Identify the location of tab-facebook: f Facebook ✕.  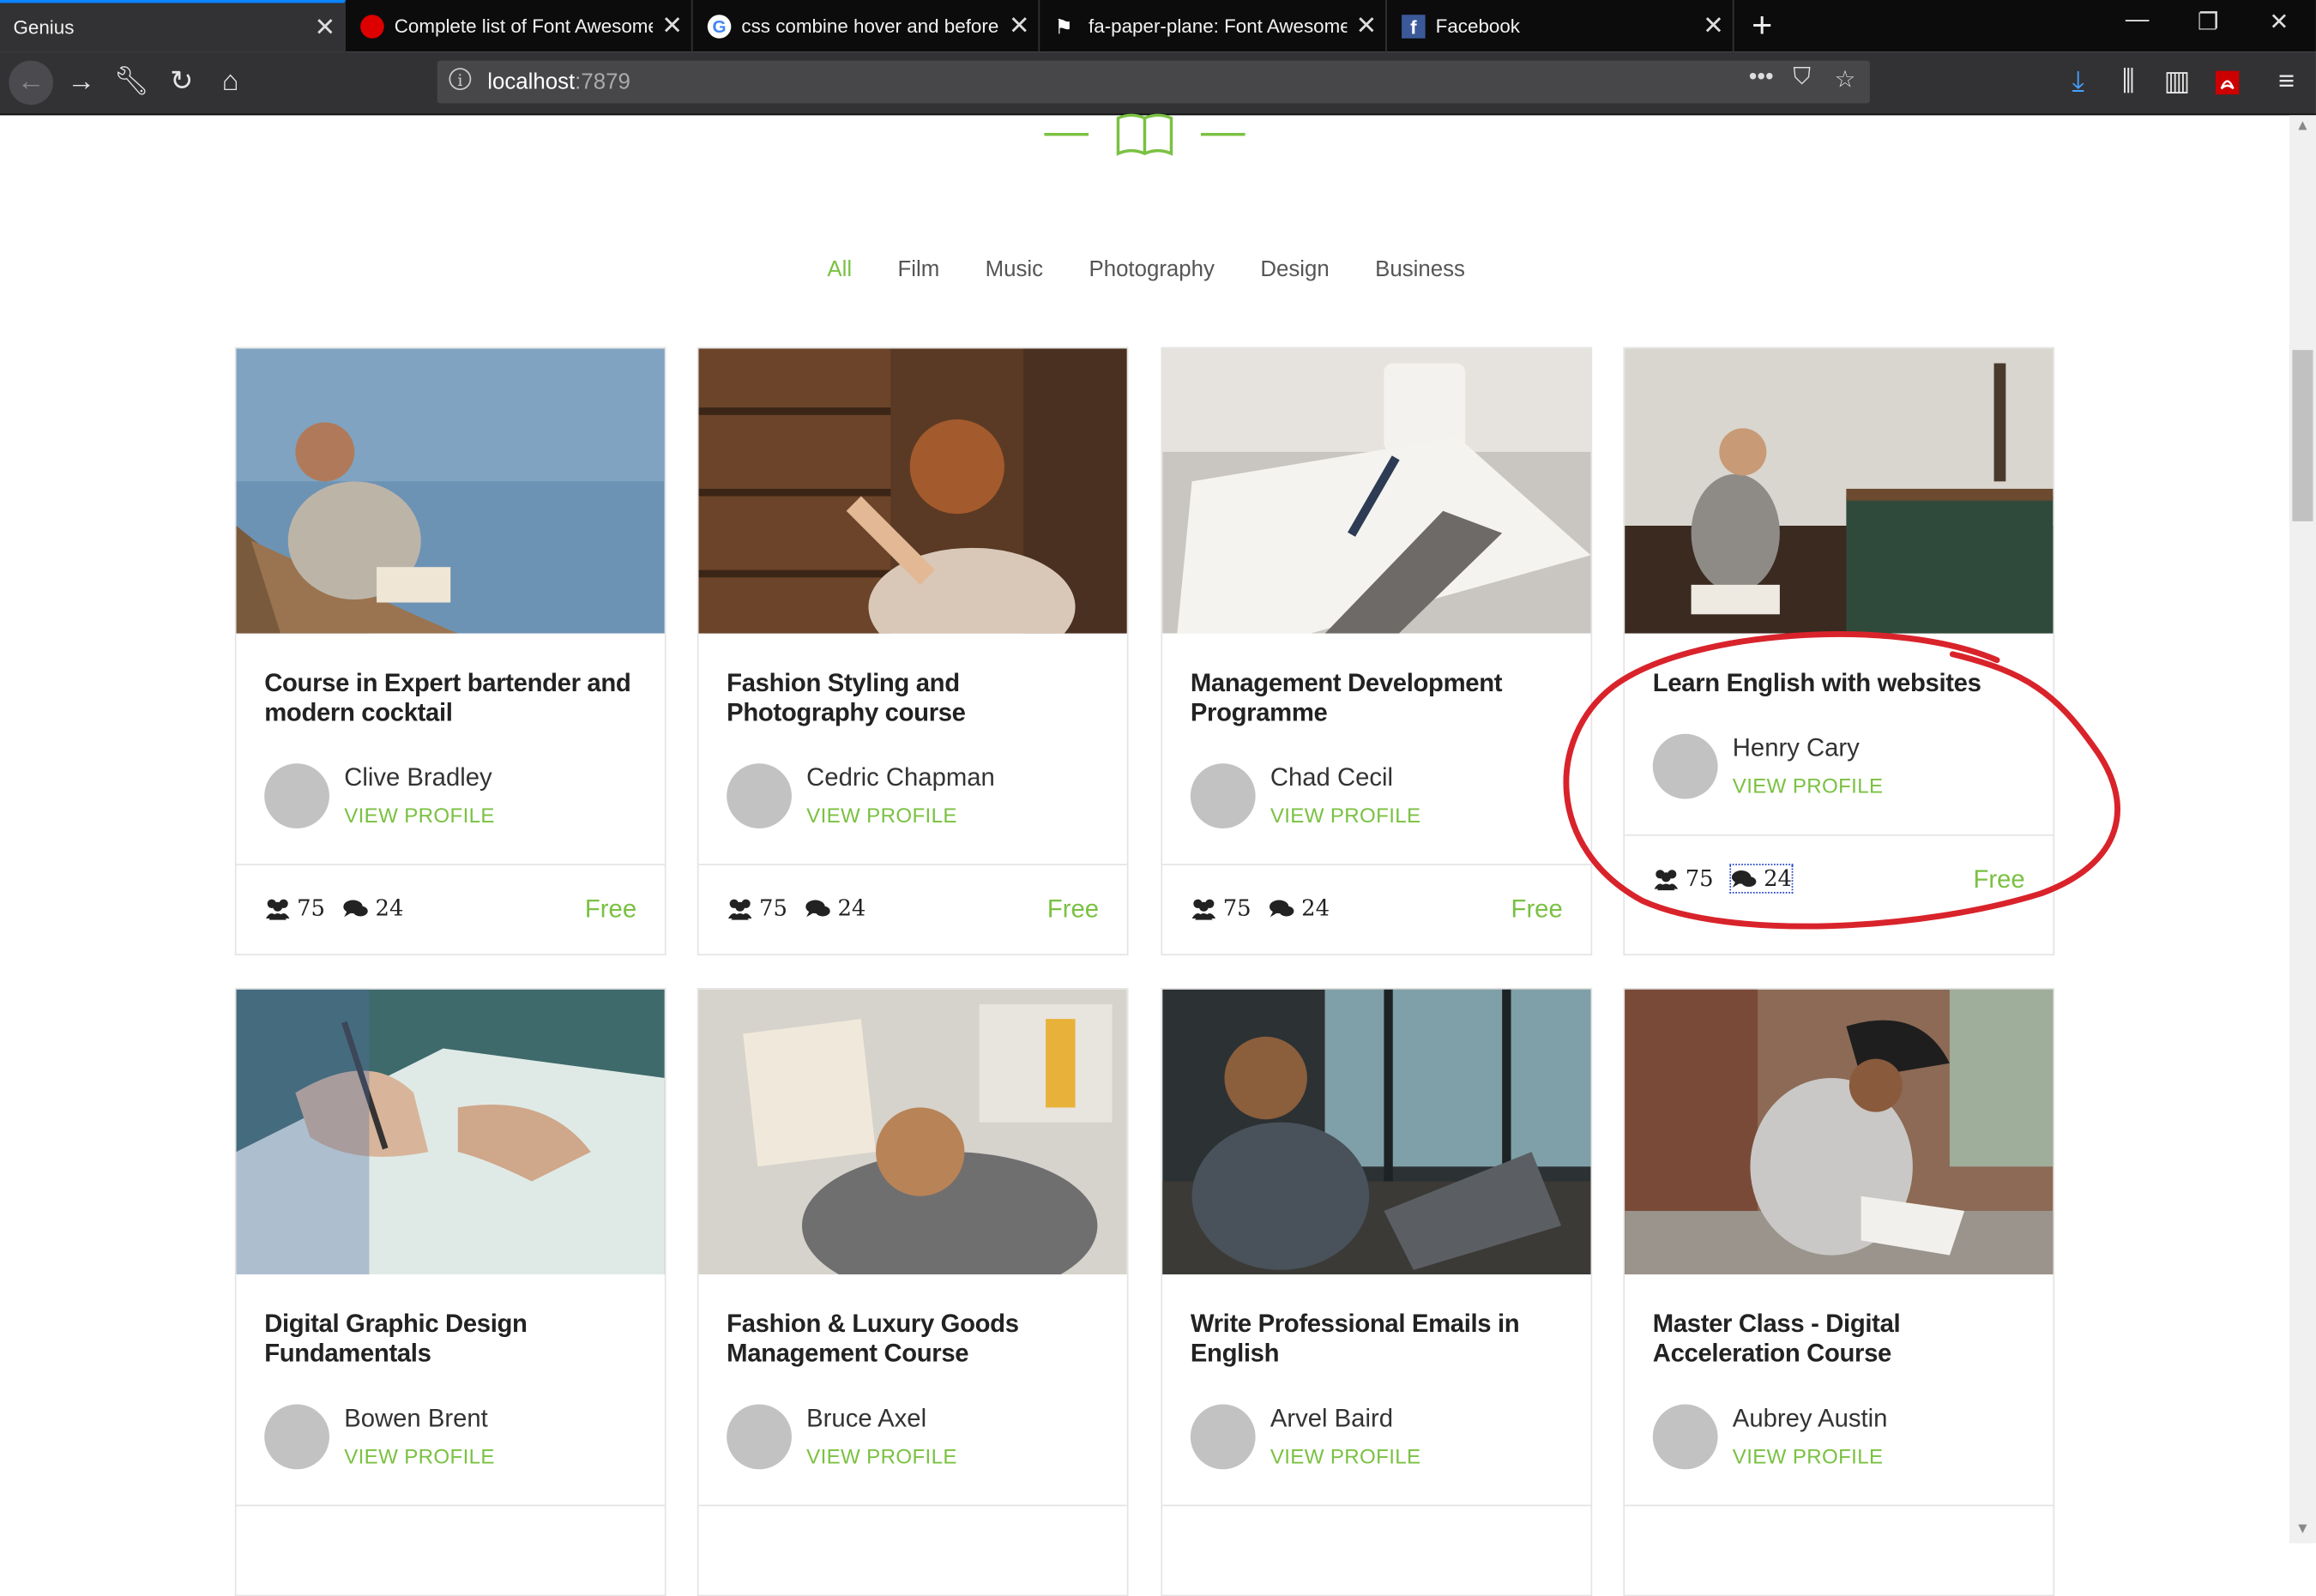
(1561, 26).